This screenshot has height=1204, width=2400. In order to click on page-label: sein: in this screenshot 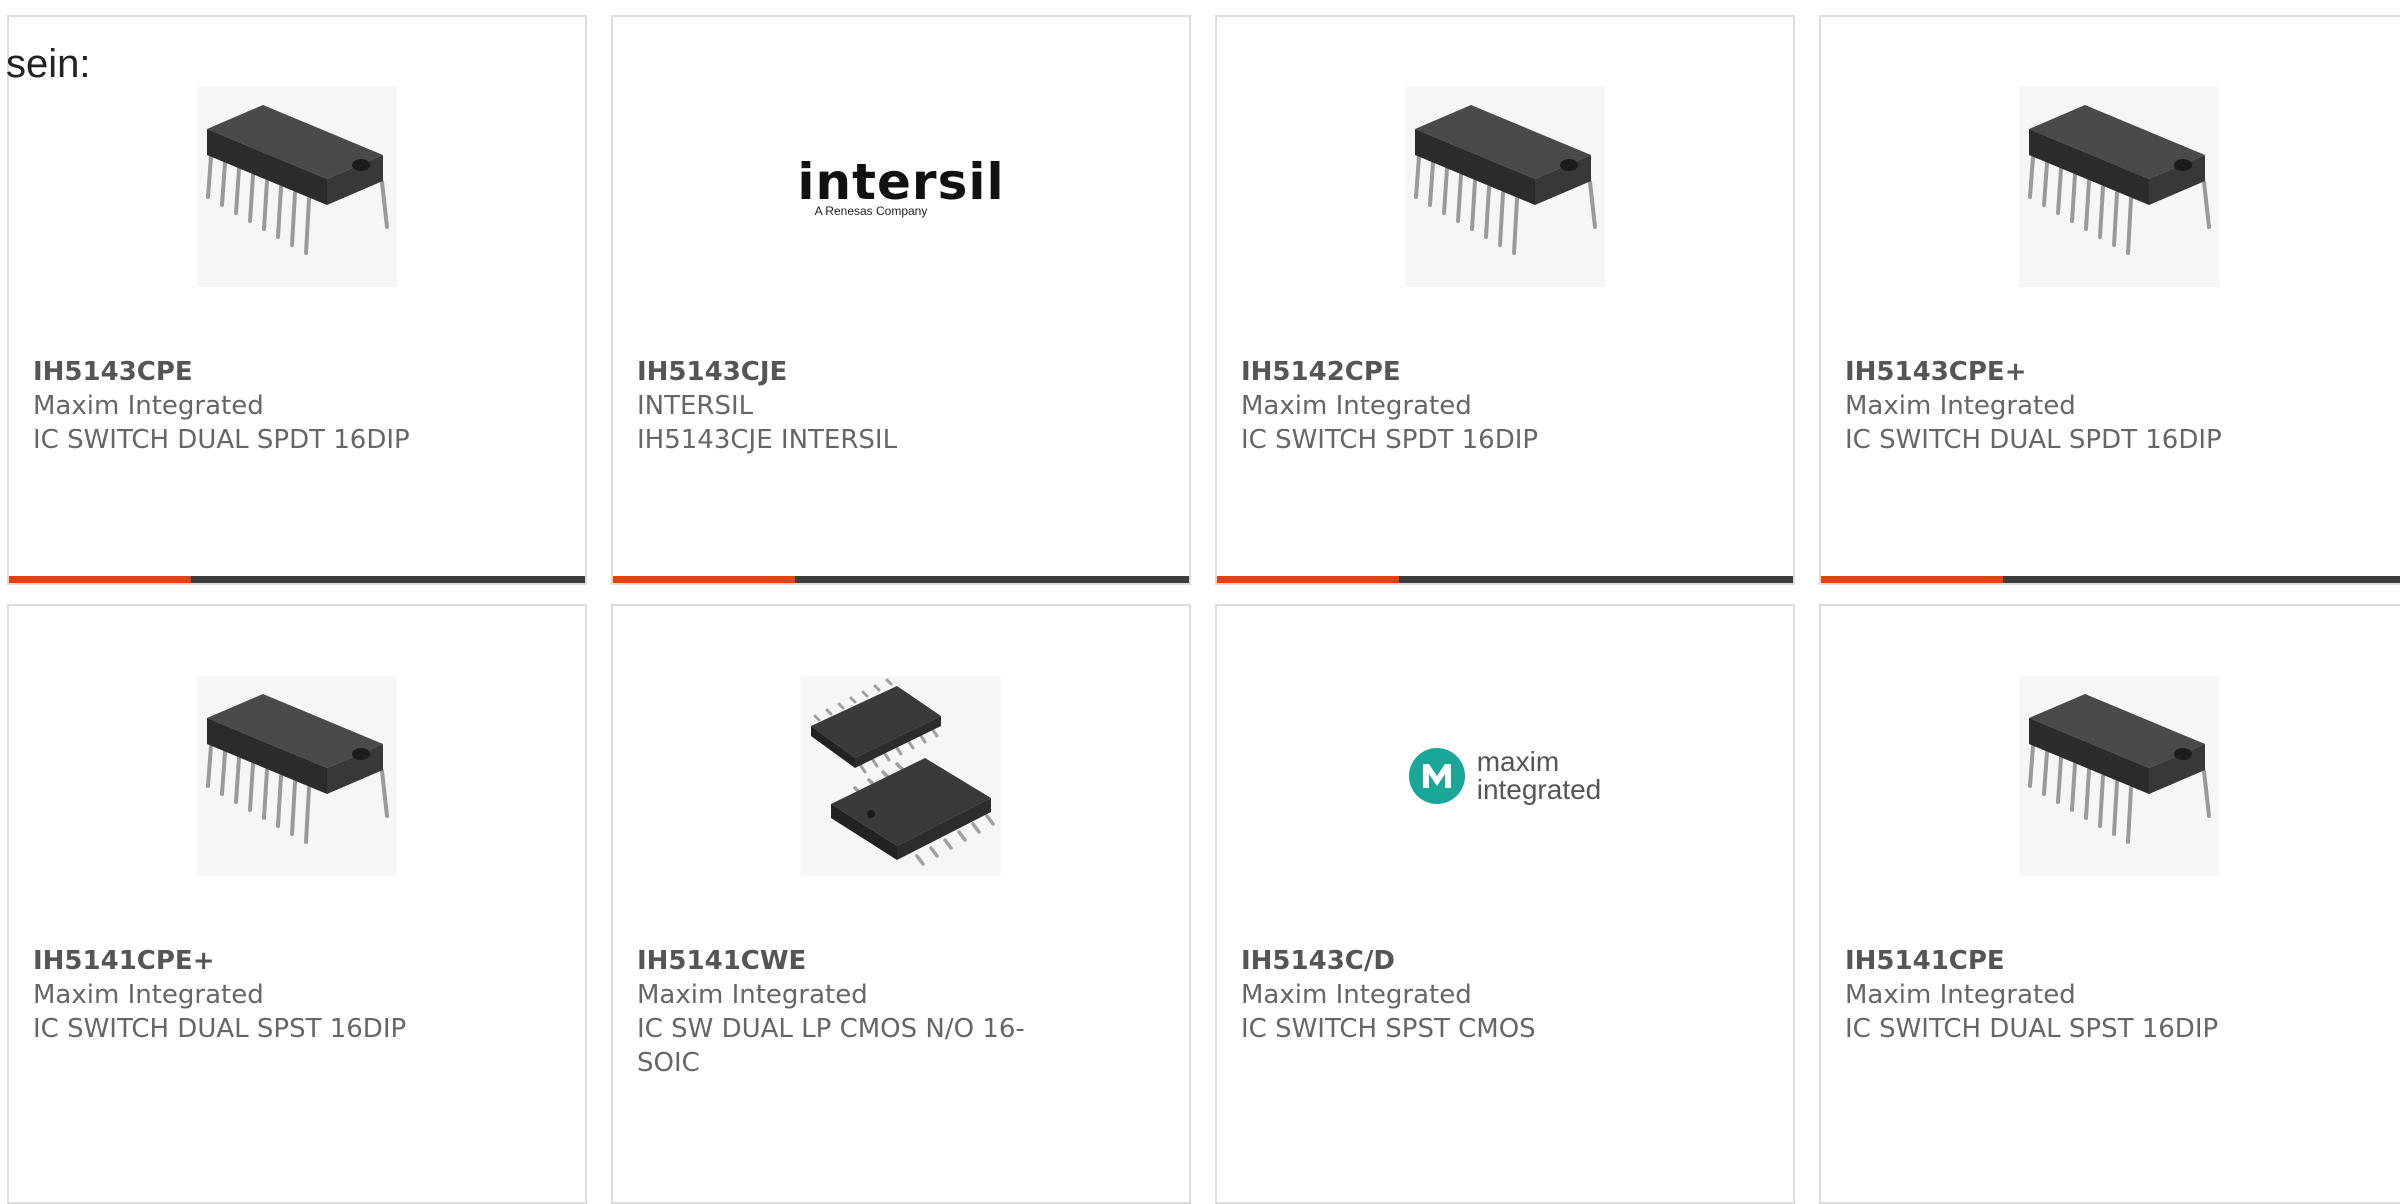, I will do `click(48, 64)`.